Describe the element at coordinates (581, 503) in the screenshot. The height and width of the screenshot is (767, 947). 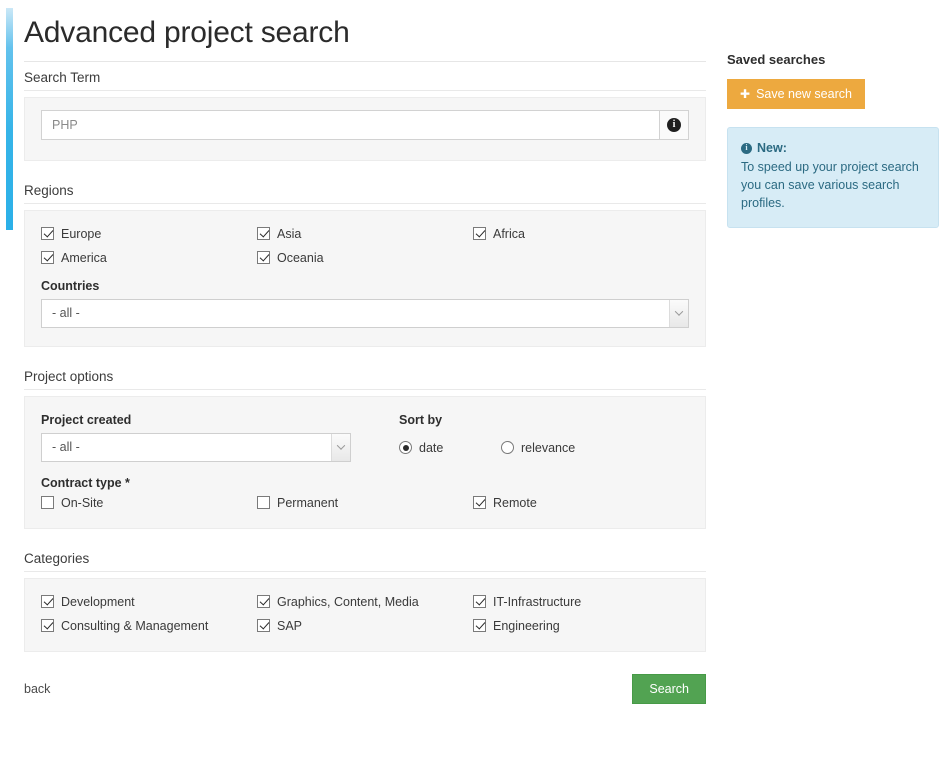
I see `contract-type-checkbox-remote: Remote` at that location.